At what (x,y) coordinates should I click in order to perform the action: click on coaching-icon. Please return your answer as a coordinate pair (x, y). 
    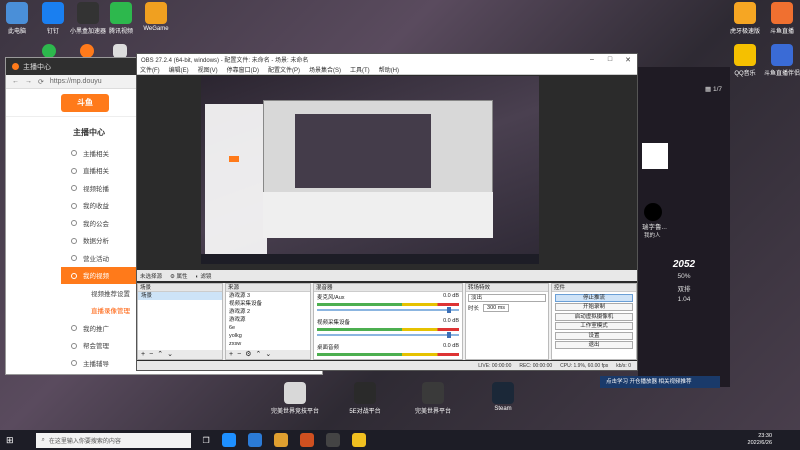
    Looking at the image, I should click on (74, 363).